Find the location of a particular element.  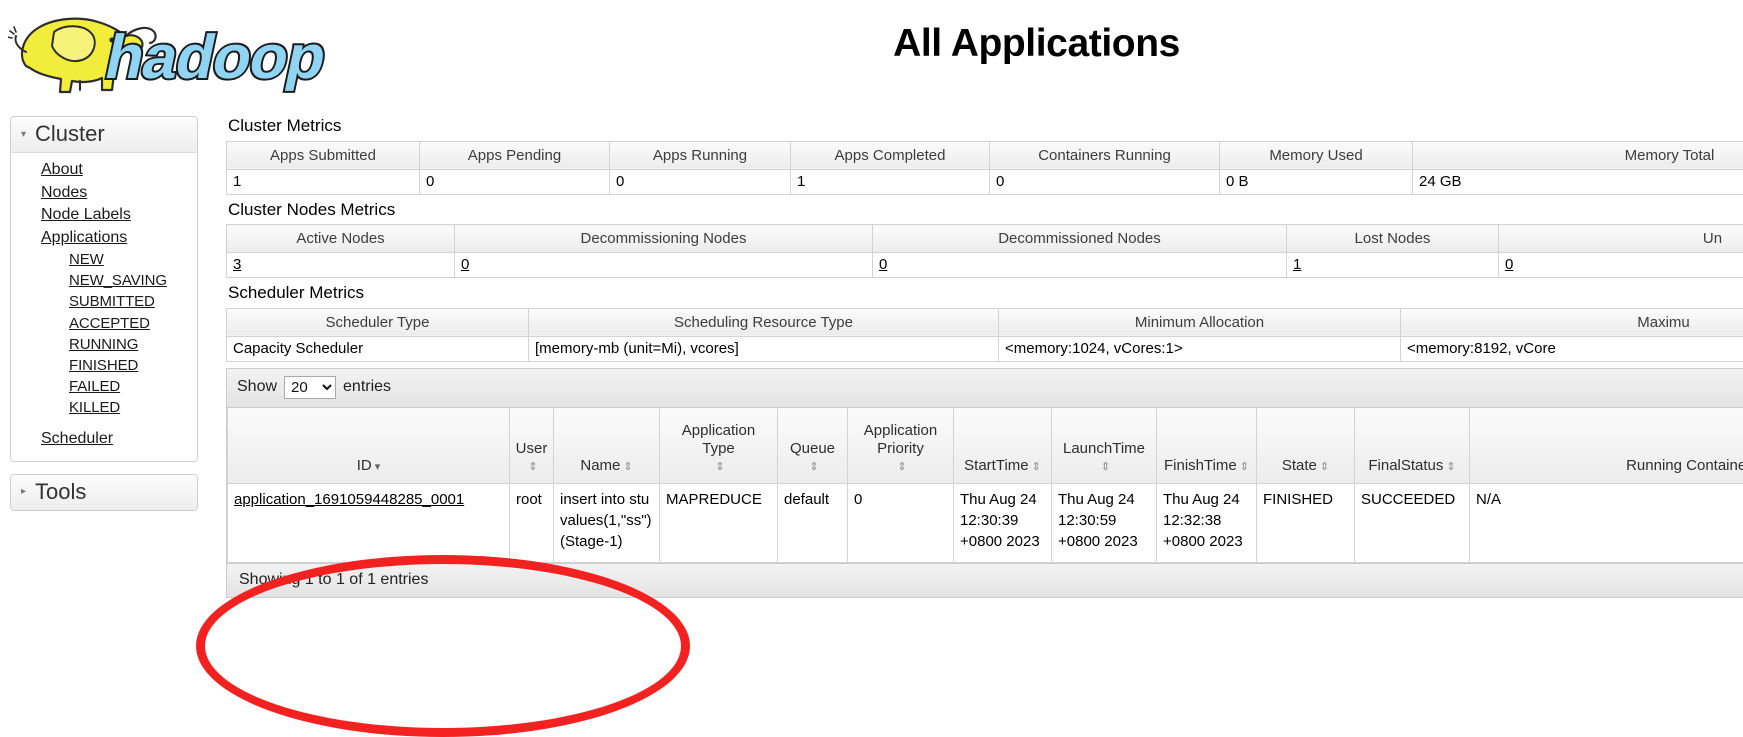

col-memory-used: Memory Used is located at coordinates (1316, 155).